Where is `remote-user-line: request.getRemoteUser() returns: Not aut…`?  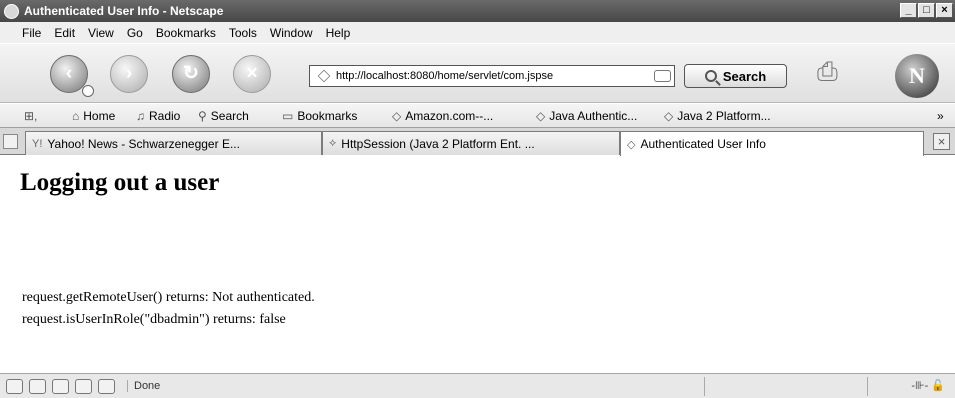
remote-user-line: request.getRemoteUser() returns: Not aut… is located at coordinates (168, 297).